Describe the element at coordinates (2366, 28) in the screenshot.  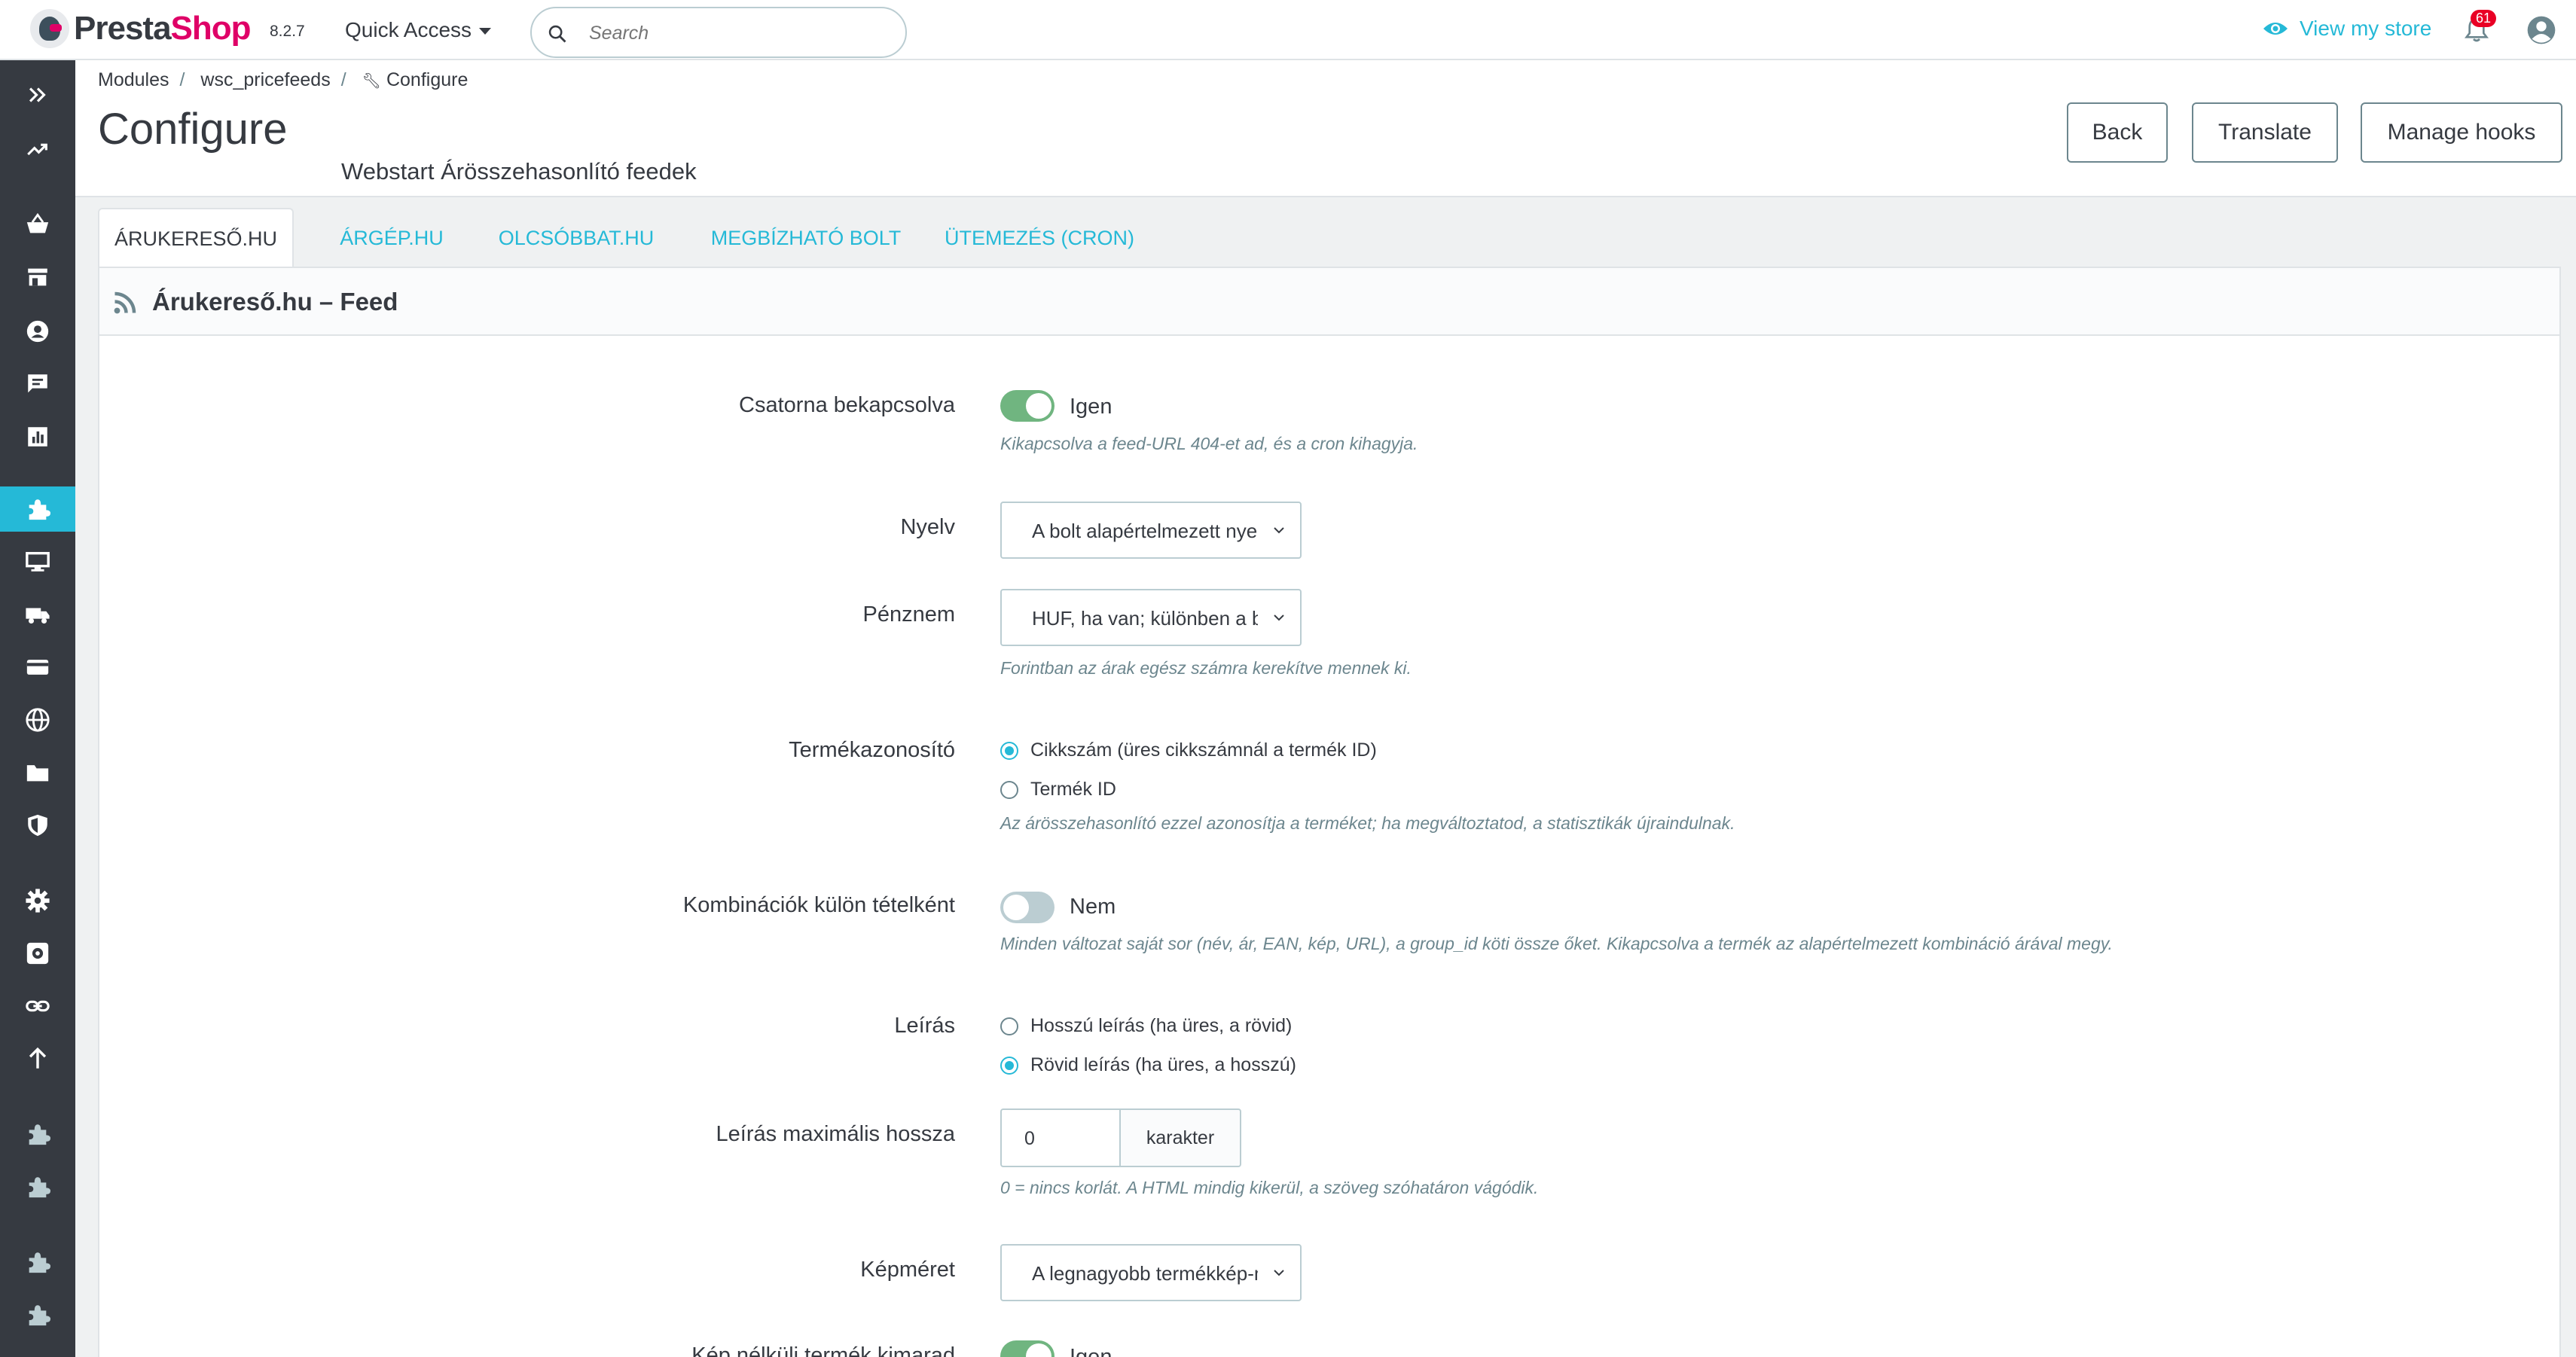
I see `view-store-label: View my store` at that location.